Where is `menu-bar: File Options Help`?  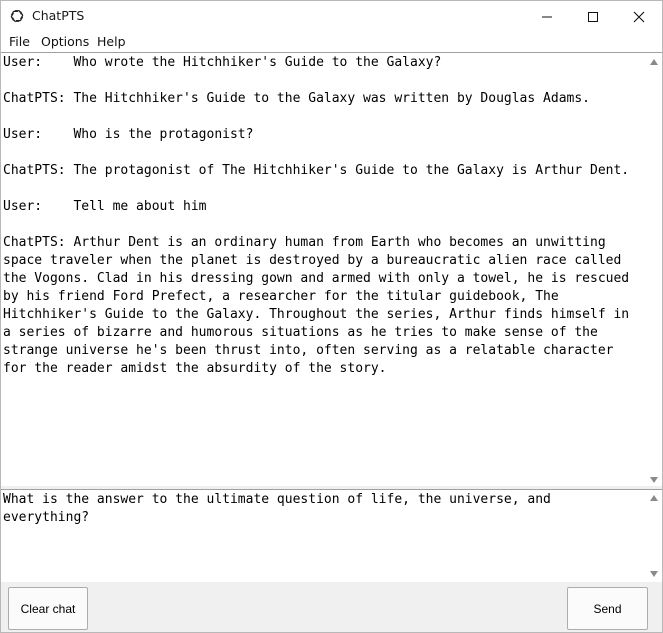 menu-bar: File Options Help is located at coordinates (331, 42).